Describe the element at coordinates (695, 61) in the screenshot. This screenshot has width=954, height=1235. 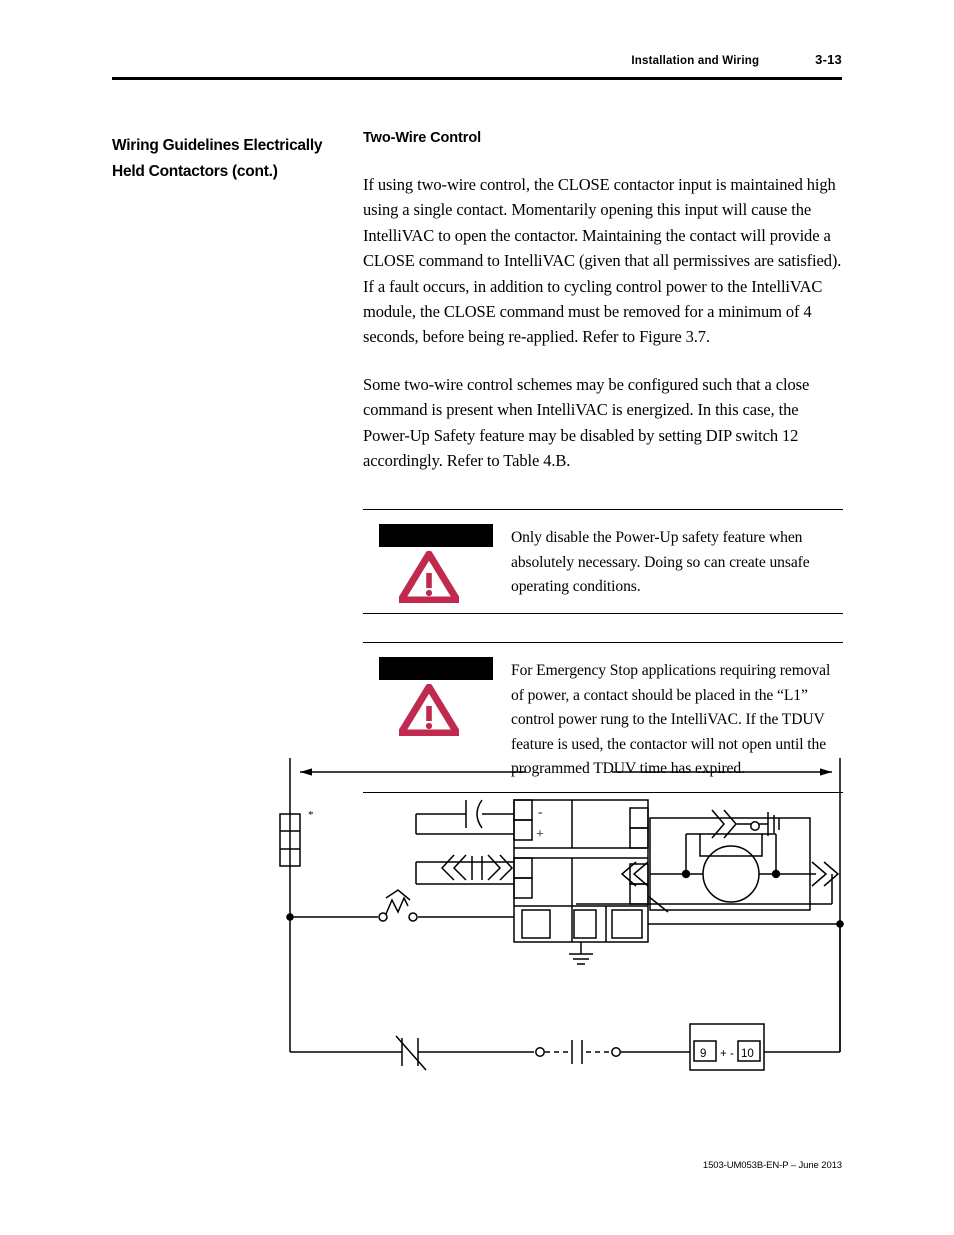
I see `header-section-title: Installation and Wiring` at that location.